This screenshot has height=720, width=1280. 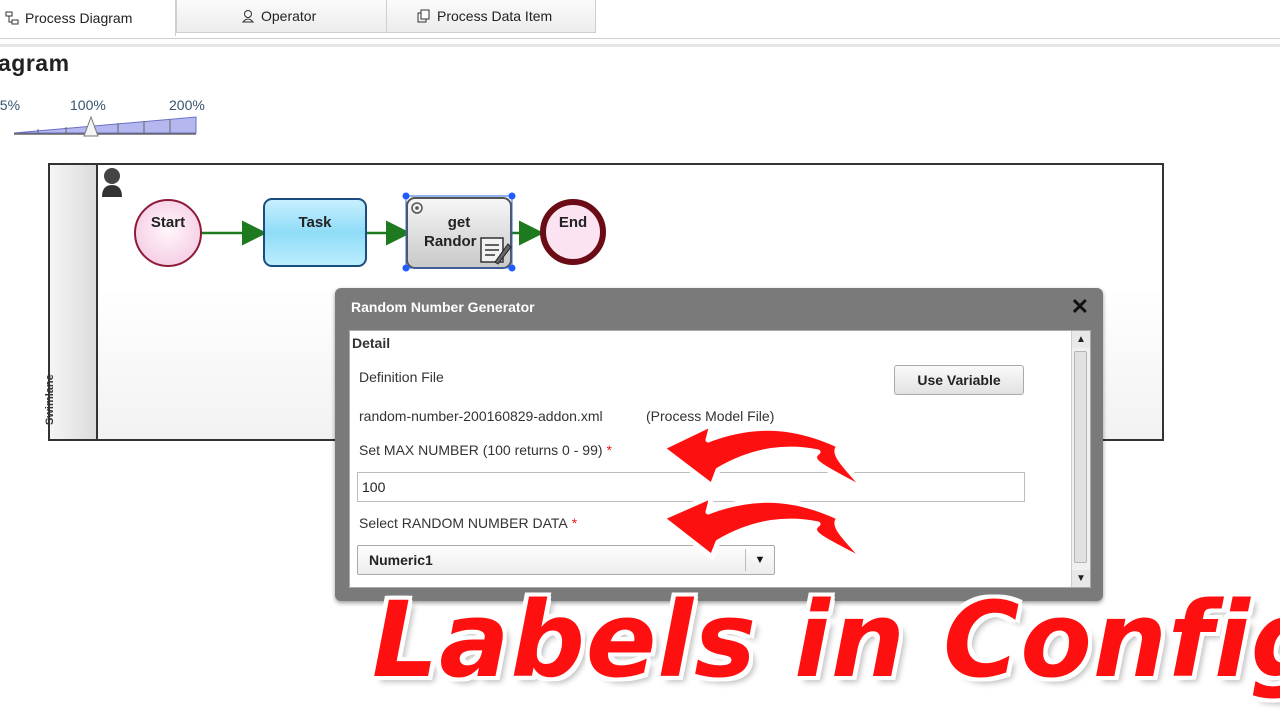 What do you see at coordinates (463, 523) in the screenshot?
I see `random-data-label-text: Select RANDOM NUMBER DATA` at bounding box center [463, 523].